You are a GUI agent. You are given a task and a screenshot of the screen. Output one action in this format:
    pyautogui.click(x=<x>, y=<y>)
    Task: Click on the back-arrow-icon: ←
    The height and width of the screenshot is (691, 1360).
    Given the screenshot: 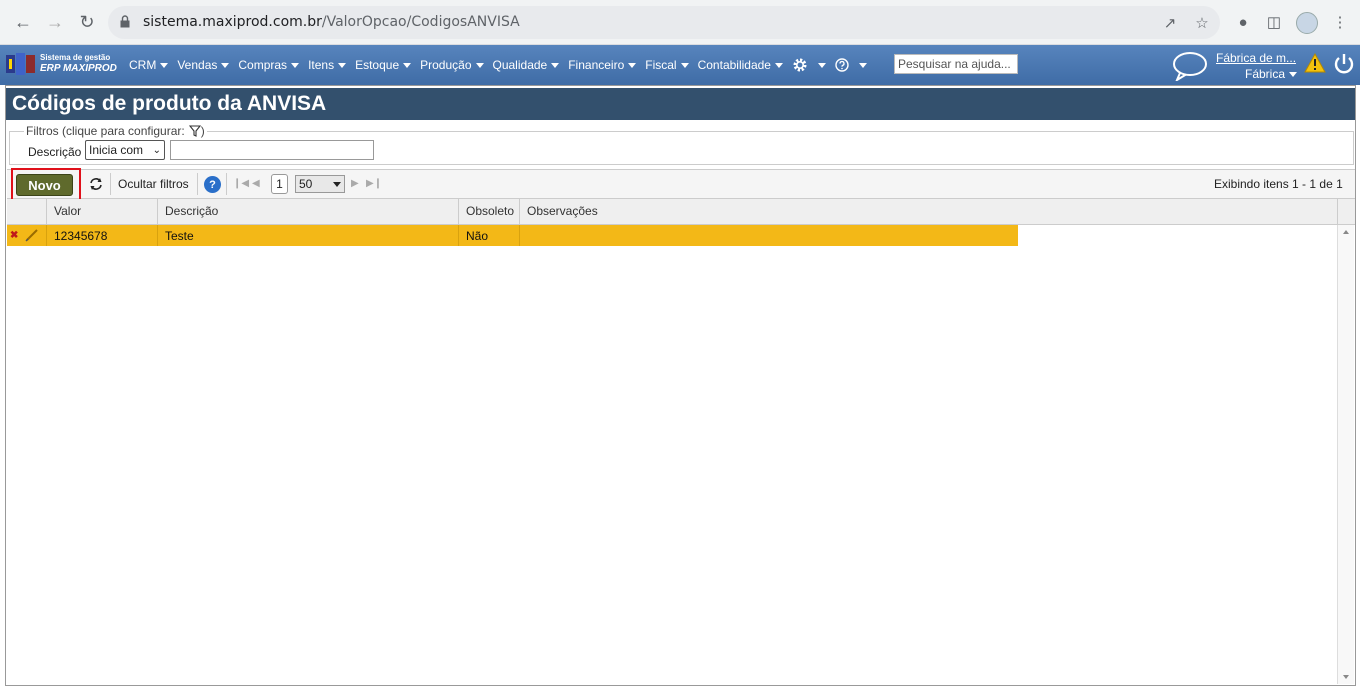 What is the action you would take?
    pyautogui.click(x=23, y=22)
    